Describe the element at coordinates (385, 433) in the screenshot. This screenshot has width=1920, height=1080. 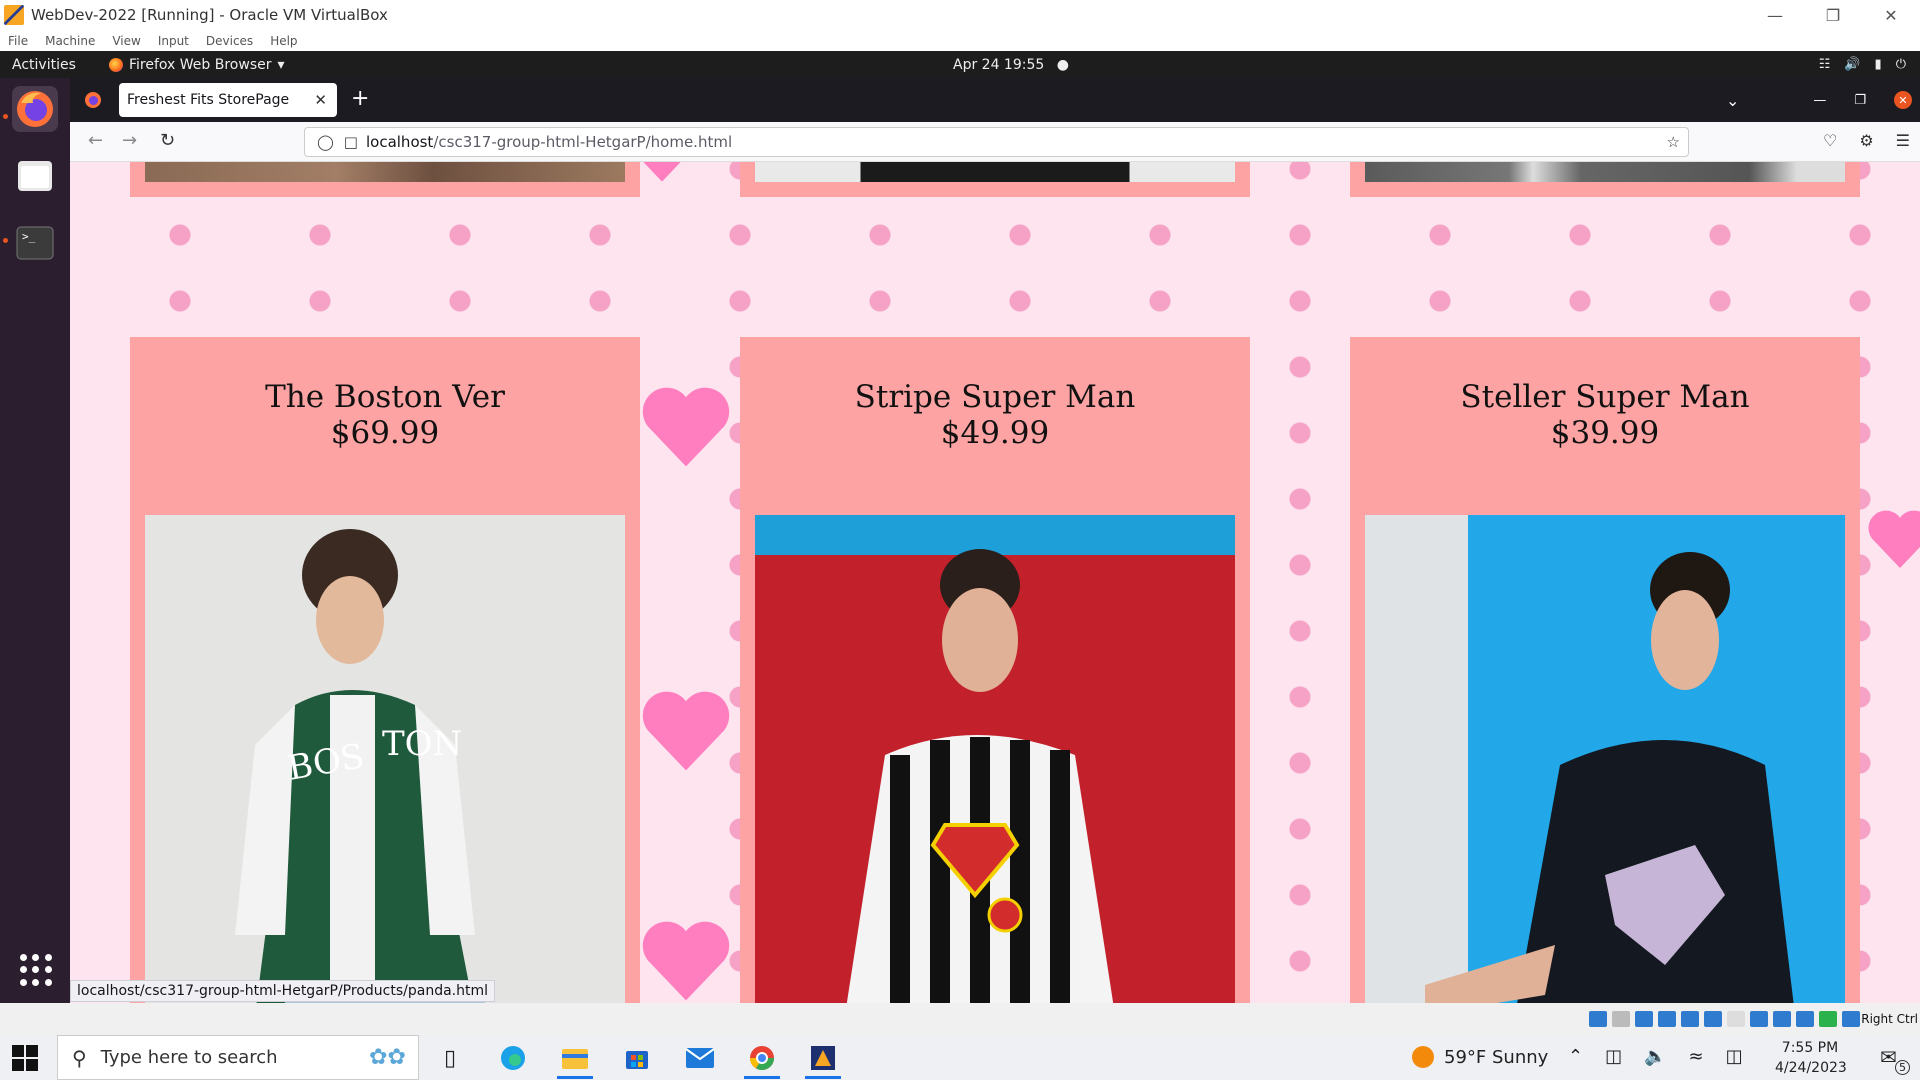
I see `product-price: $69.99` at that location.